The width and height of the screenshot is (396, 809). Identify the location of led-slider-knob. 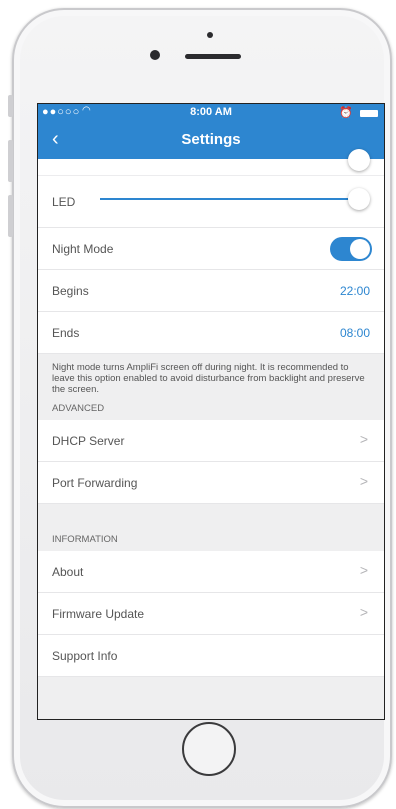
(359, 199).